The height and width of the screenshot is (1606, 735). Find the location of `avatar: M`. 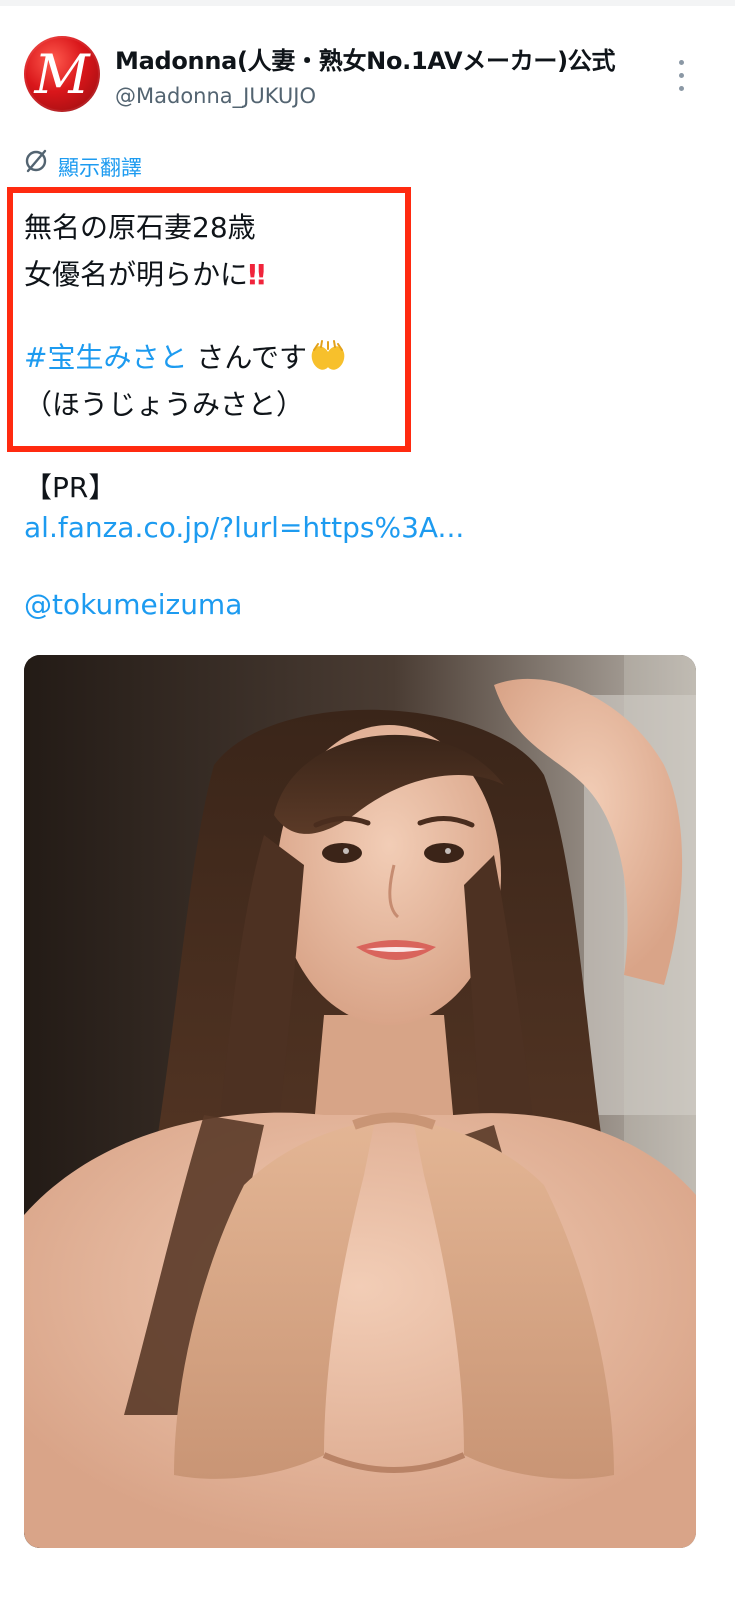

avatar: M is located at coordinates (62, 74).